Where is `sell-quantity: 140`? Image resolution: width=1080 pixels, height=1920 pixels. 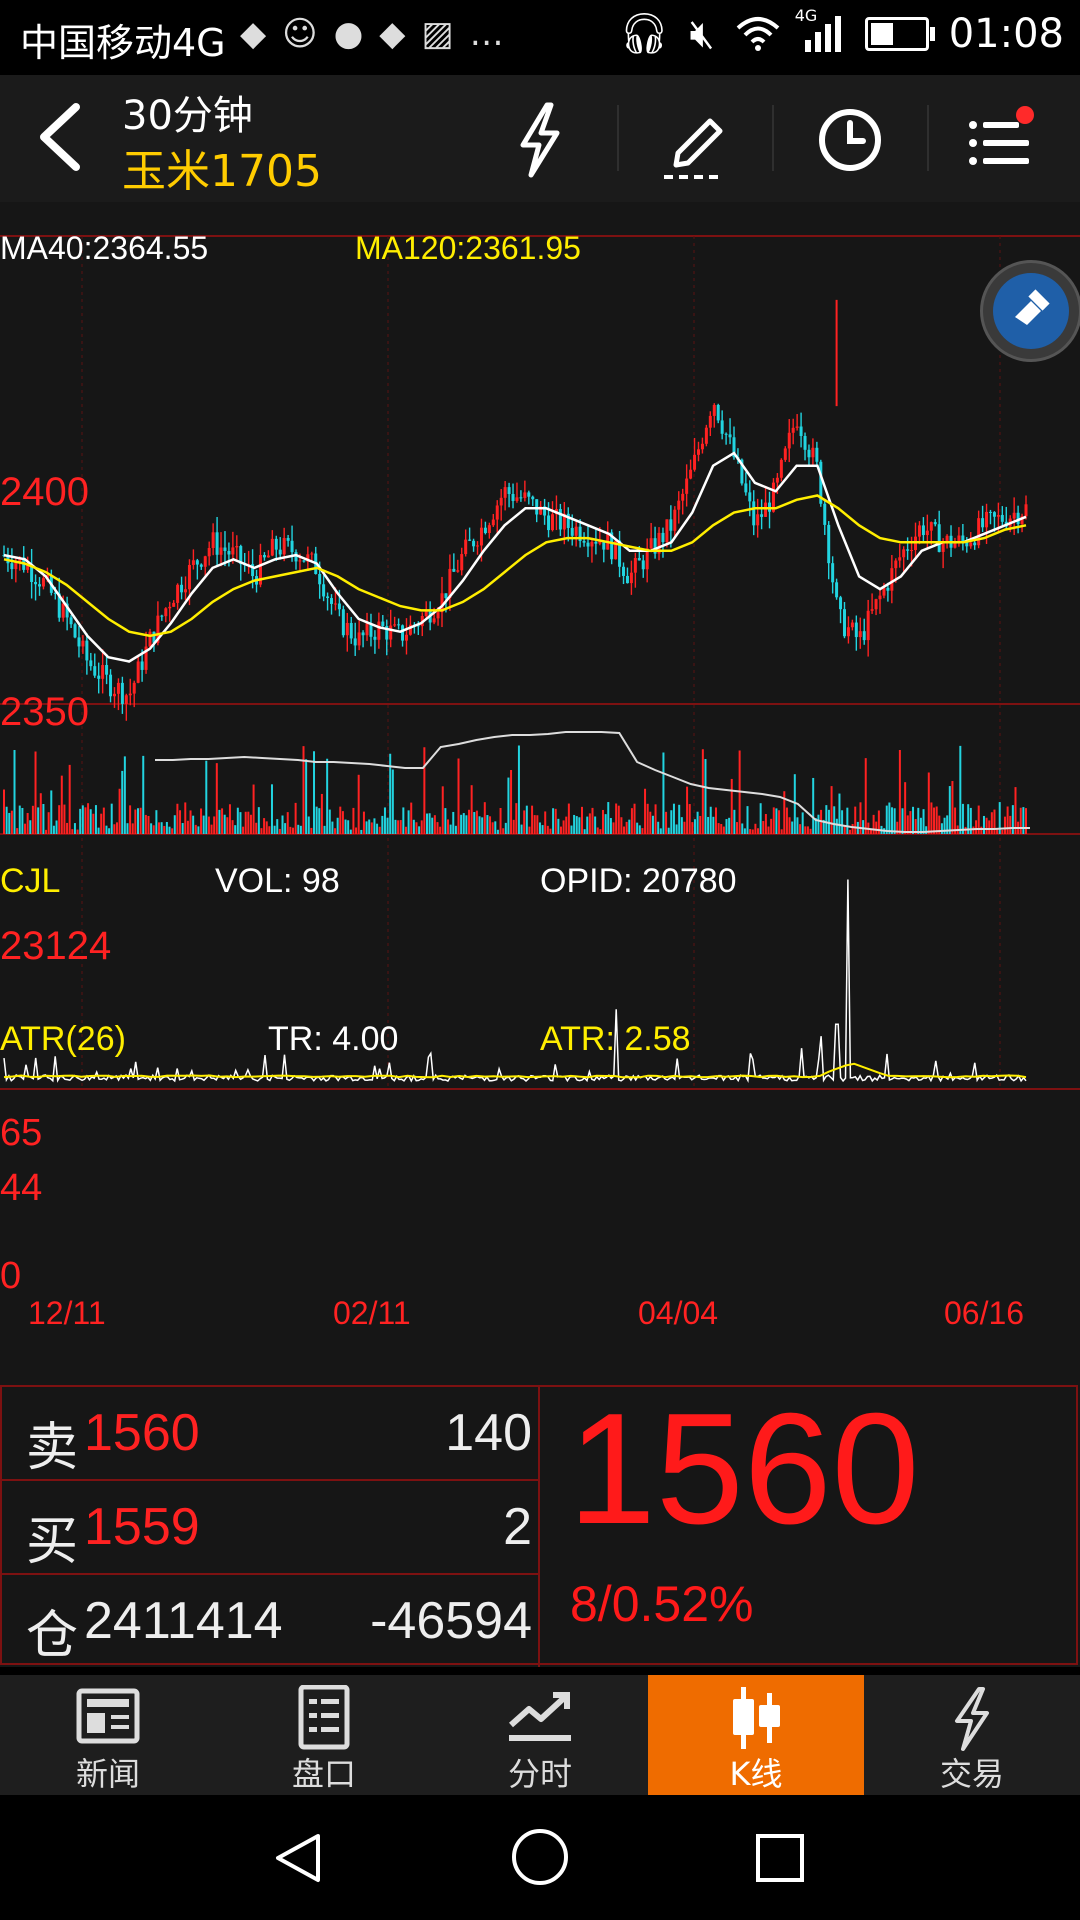 sell-quantity: 140 is located at coordinates (488, 1433).